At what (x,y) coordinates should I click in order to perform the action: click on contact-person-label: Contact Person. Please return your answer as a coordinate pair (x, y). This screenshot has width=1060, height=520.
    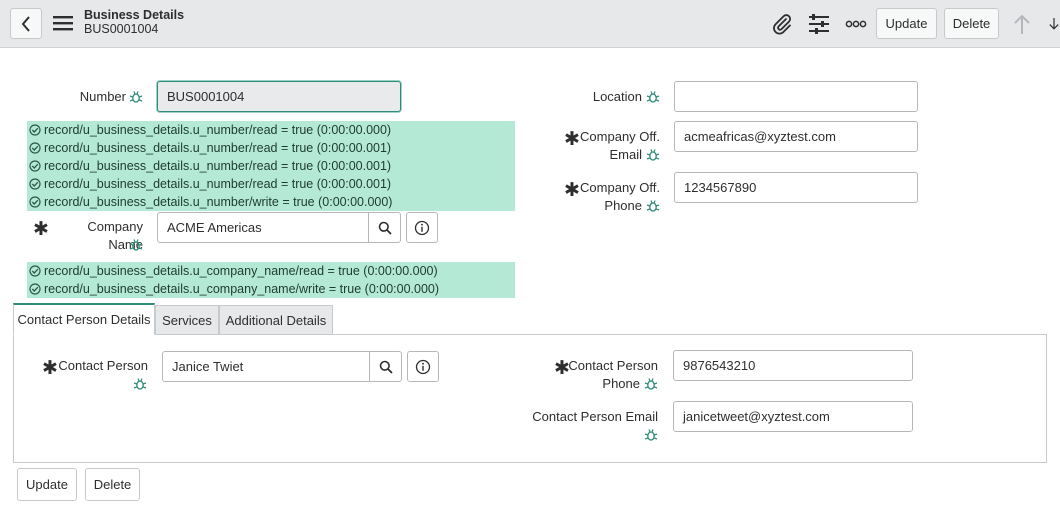
    Looking at the image, I should click on (103, 365).